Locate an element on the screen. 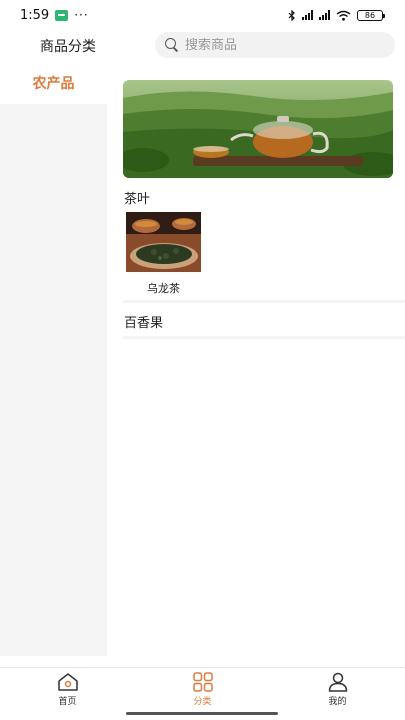 The image size is (405, 720). wifi-icon is located at coordinates (343, 15).